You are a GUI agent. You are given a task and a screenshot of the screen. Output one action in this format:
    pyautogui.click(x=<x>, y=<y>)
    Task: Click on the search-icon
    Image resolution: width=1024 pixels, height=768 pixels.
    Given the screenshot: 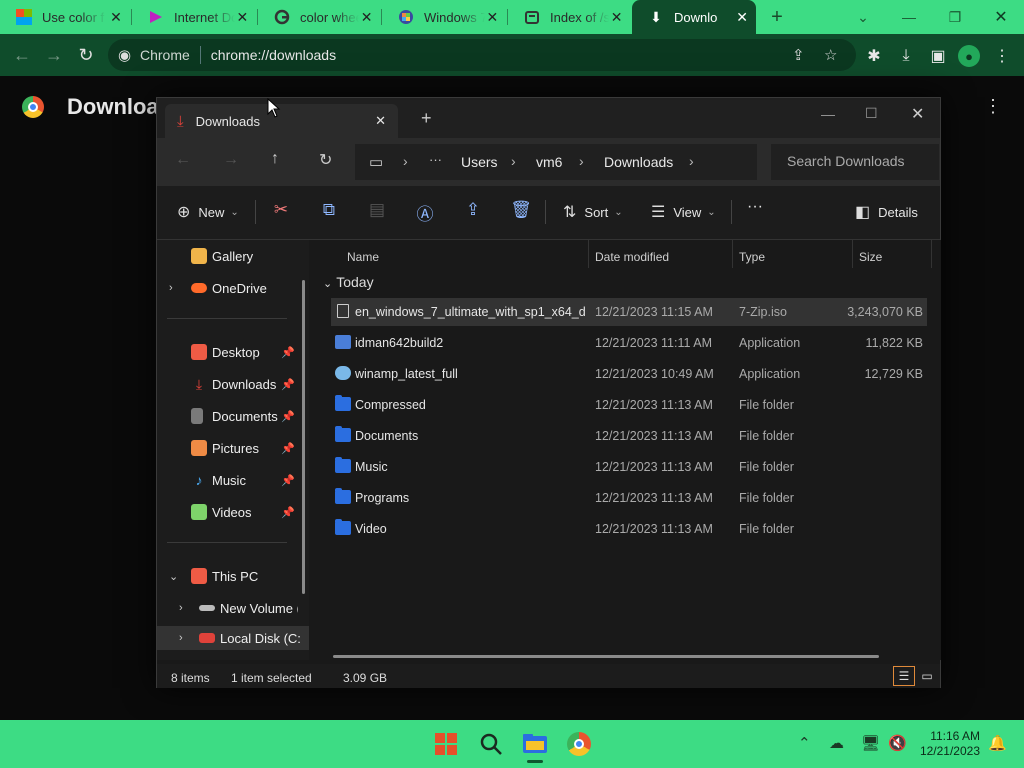 What is the action you would take?
    pyautogui.click(x=491, y=744)
    